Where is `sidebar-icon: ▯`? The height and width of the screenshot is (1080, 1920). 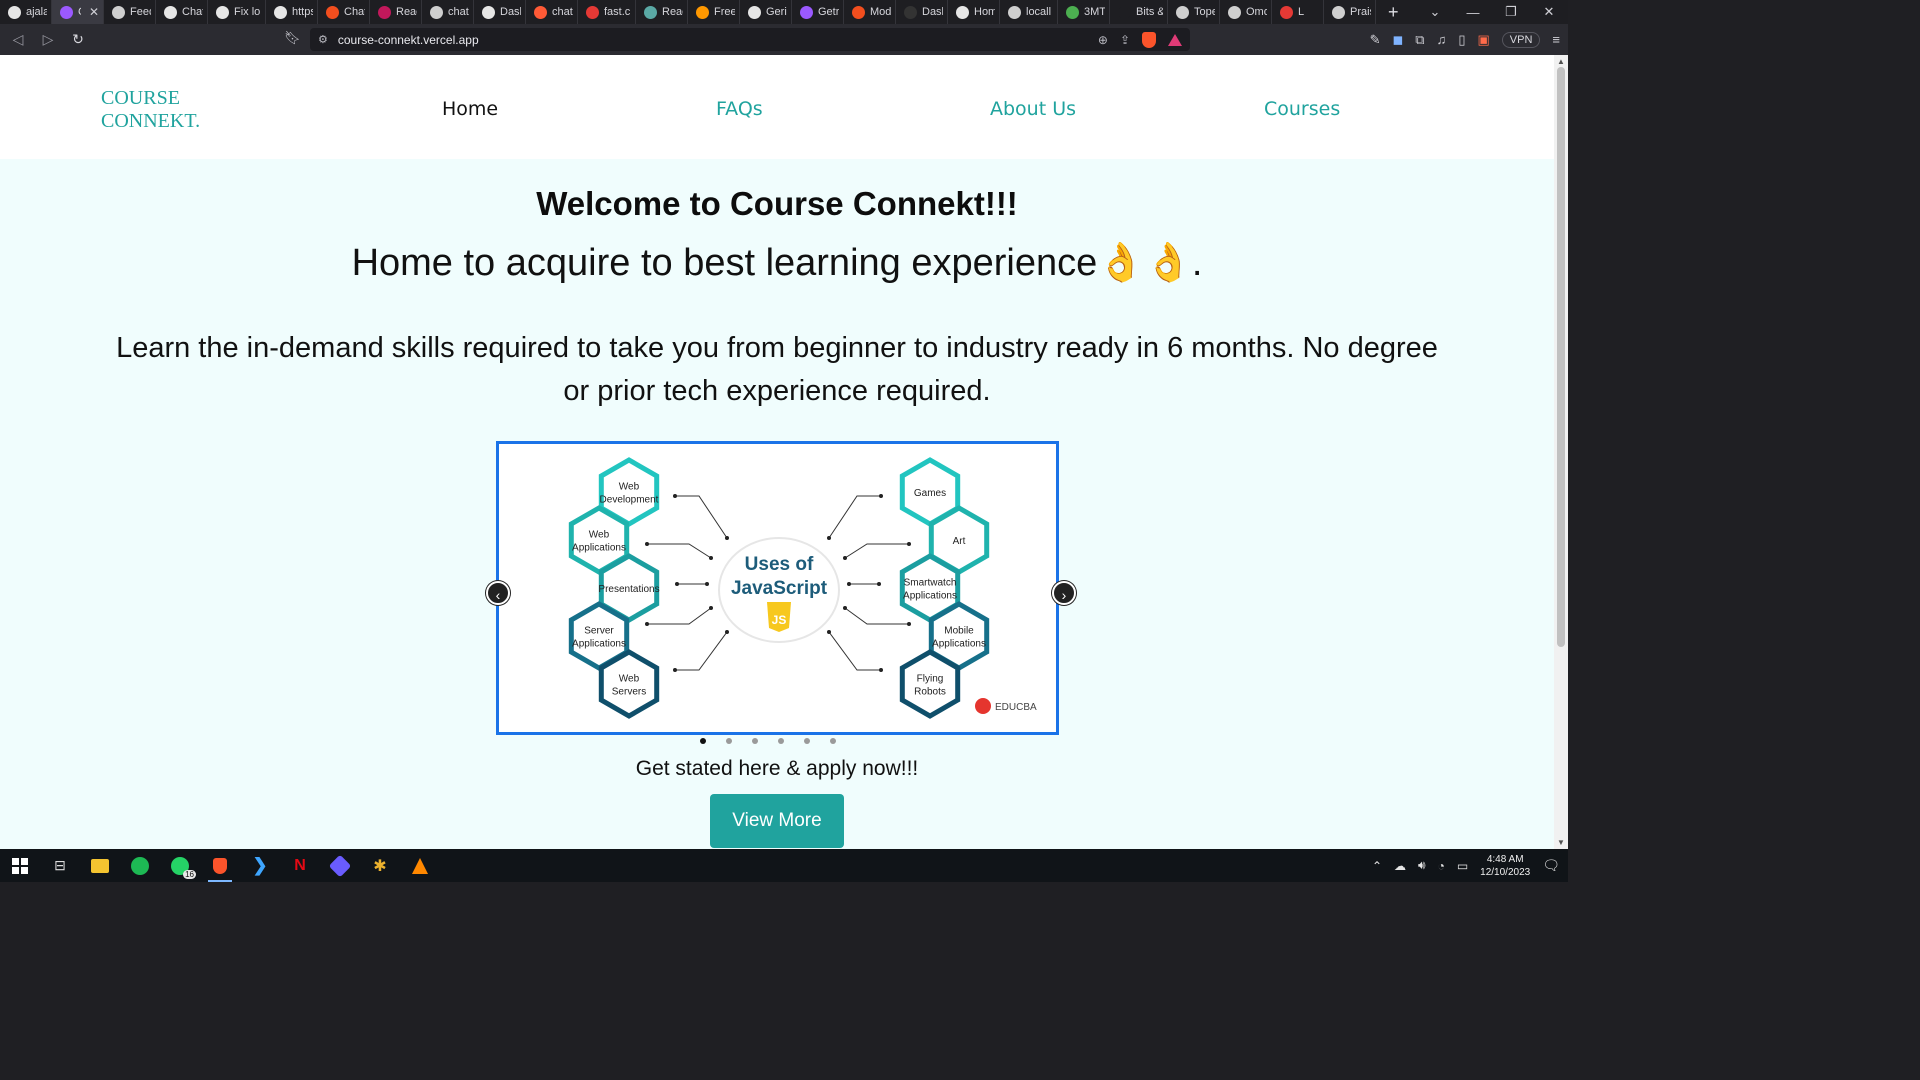
sidebar-icon: ▯ is located at coordinates (1461, 40).